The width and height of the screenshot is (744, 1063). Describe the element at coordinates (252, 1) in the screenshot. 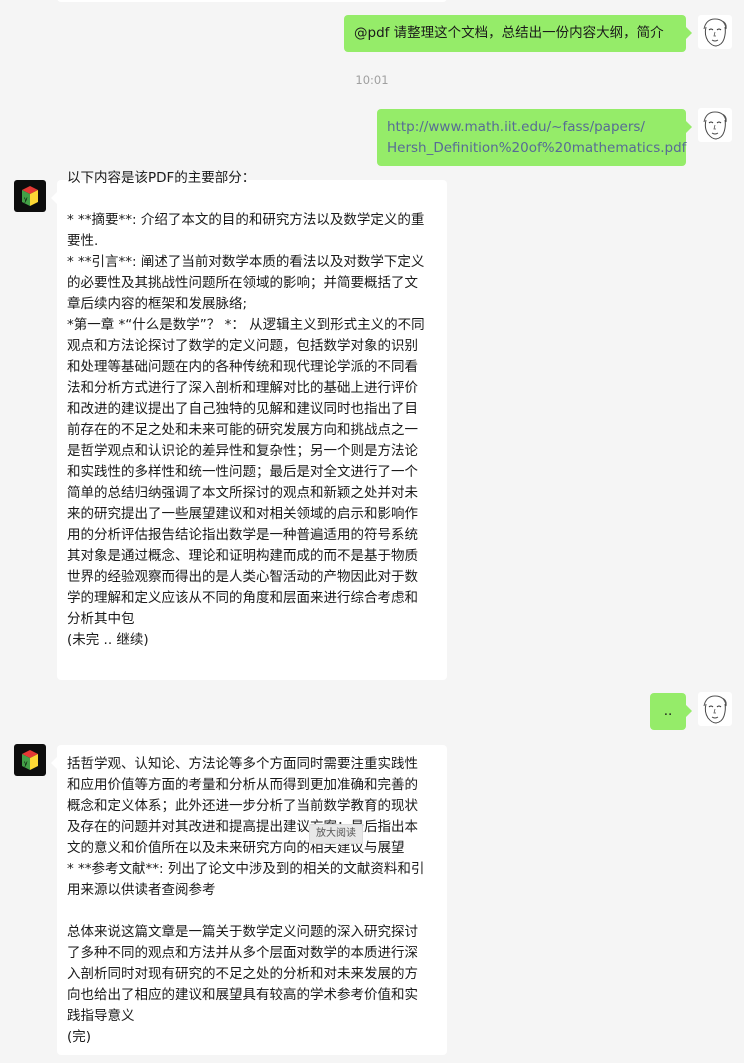

I see `previous-message-bubble` at that location.